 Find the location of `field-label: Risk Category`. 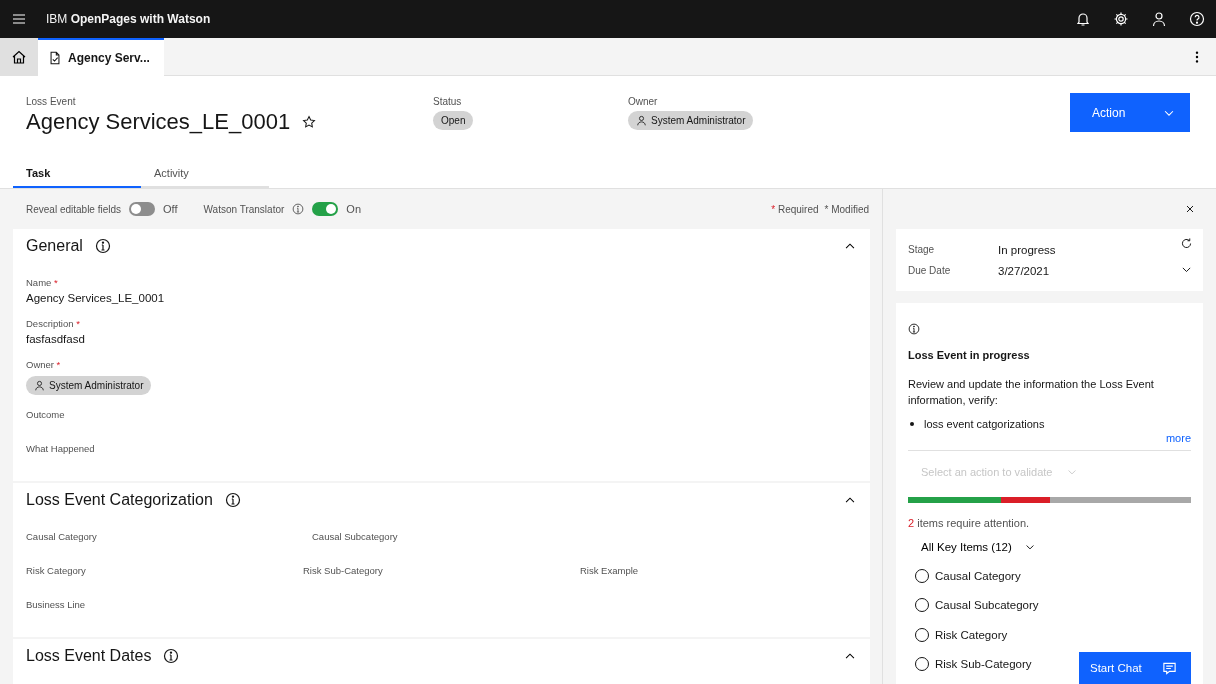

field-label: Risk Category is located at coordinates (56, 570).